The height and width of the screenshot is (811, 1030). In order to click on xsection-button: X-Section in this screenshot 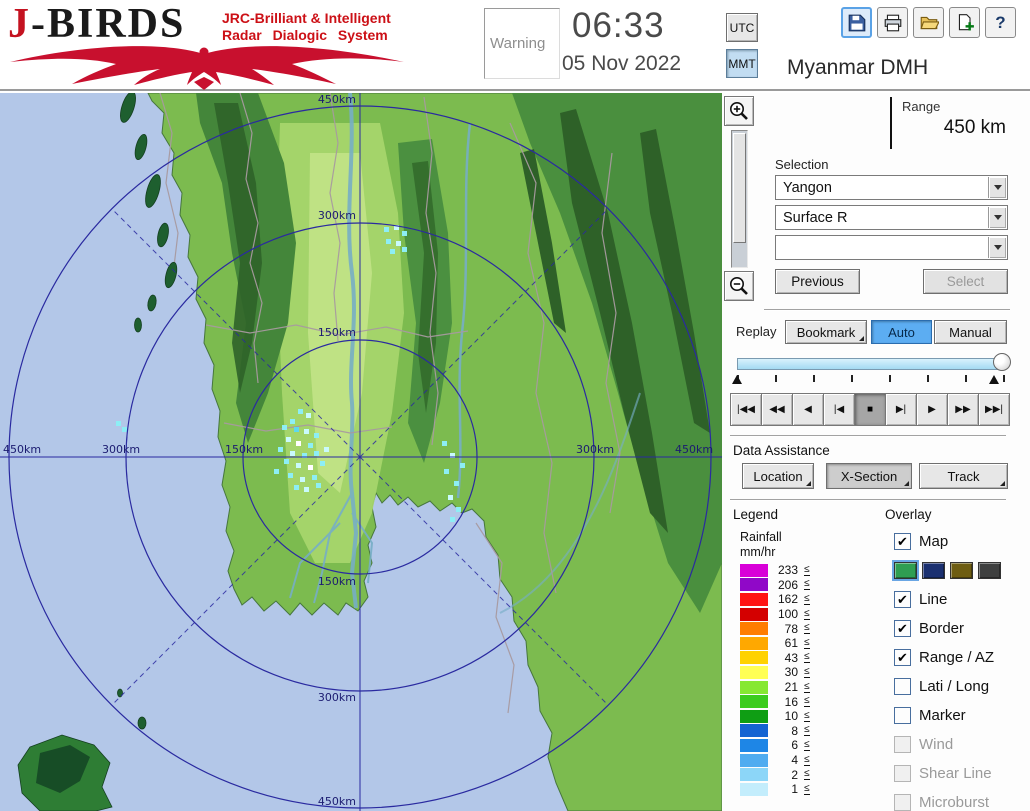, I will do `click(869, 476)`.